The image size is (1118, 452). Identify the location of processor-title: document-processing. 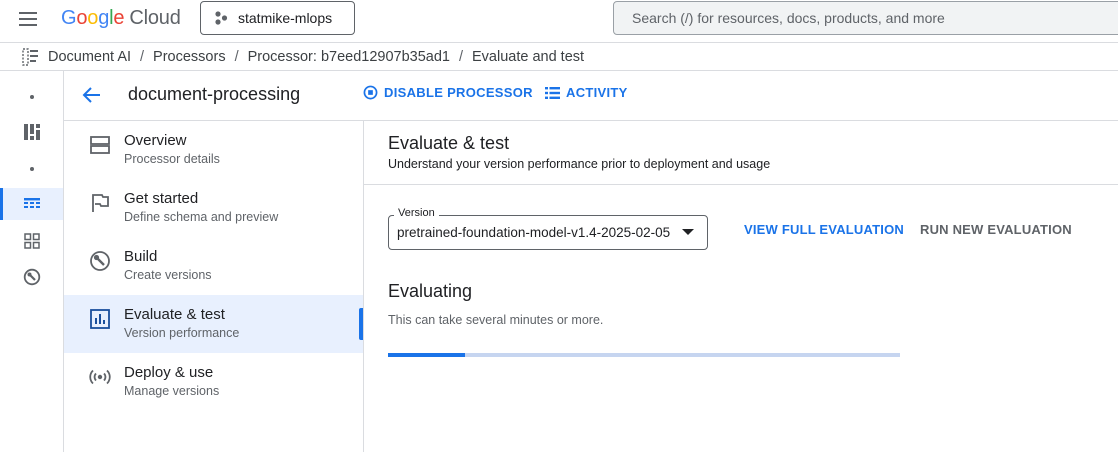
(214, 94).